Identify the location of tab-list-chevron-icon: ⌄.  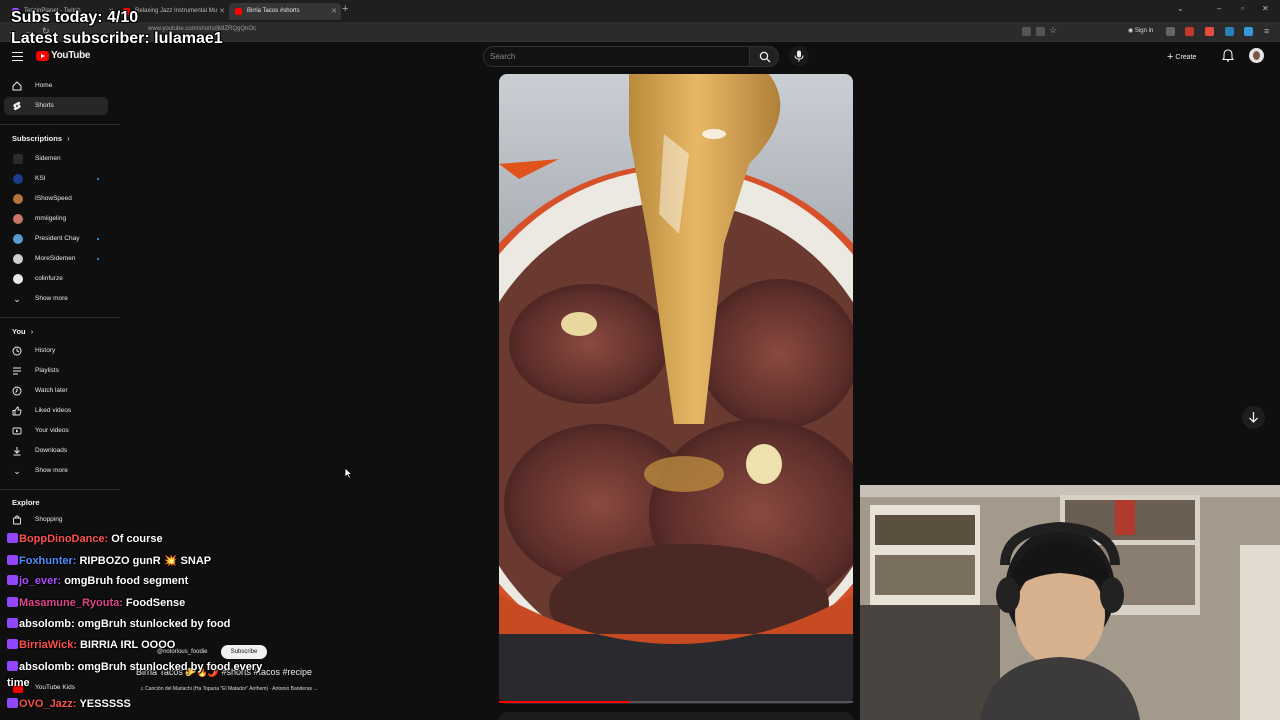
(1180, 8).